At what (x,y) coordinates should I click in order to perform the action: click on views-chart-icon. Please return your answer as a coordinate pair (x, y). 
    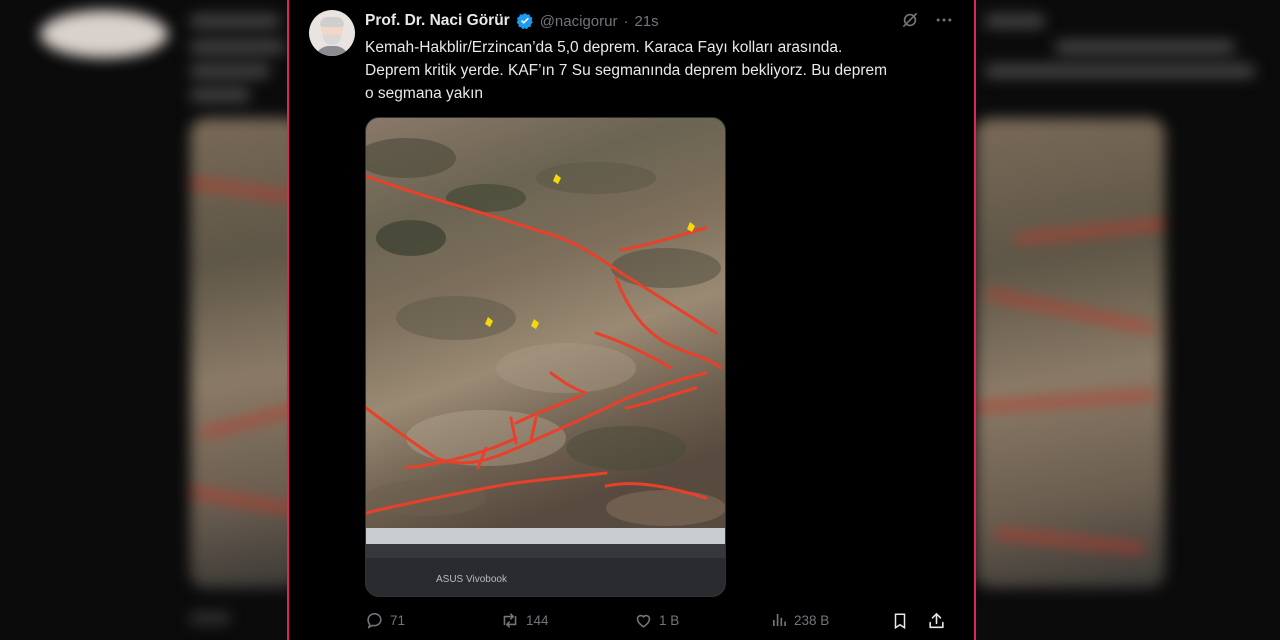
    Looking at the image, I should click on (779, 620).